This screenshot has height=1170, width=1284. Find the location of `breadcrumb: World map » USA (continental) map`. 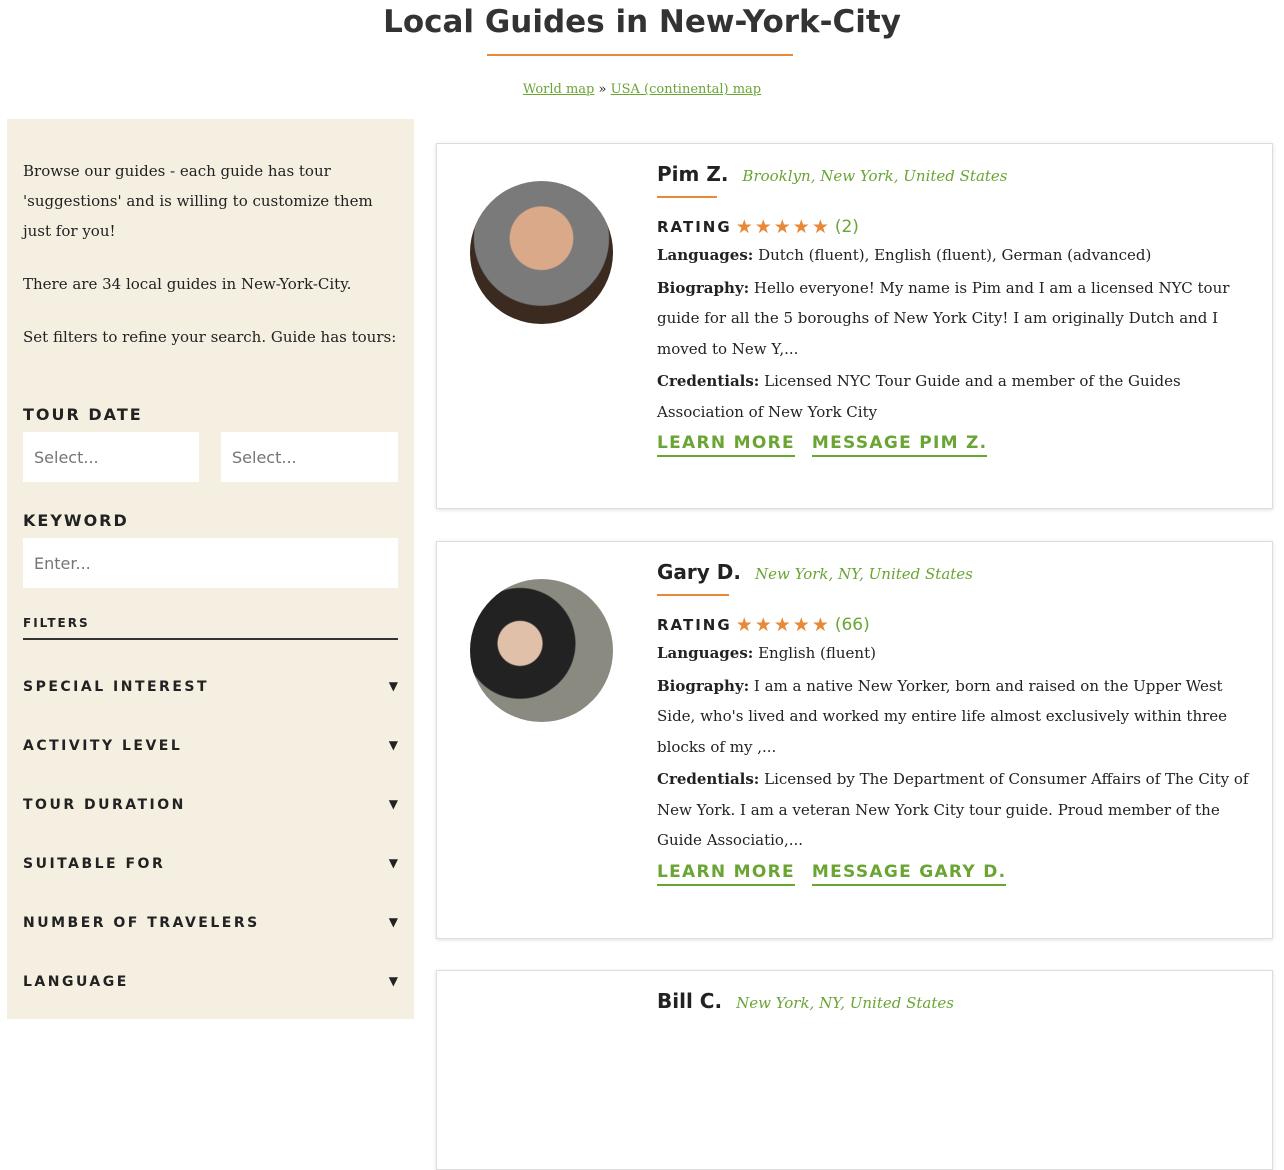

breadcrumb: World map » USA (continental) map is located at coordinates (642, 89).